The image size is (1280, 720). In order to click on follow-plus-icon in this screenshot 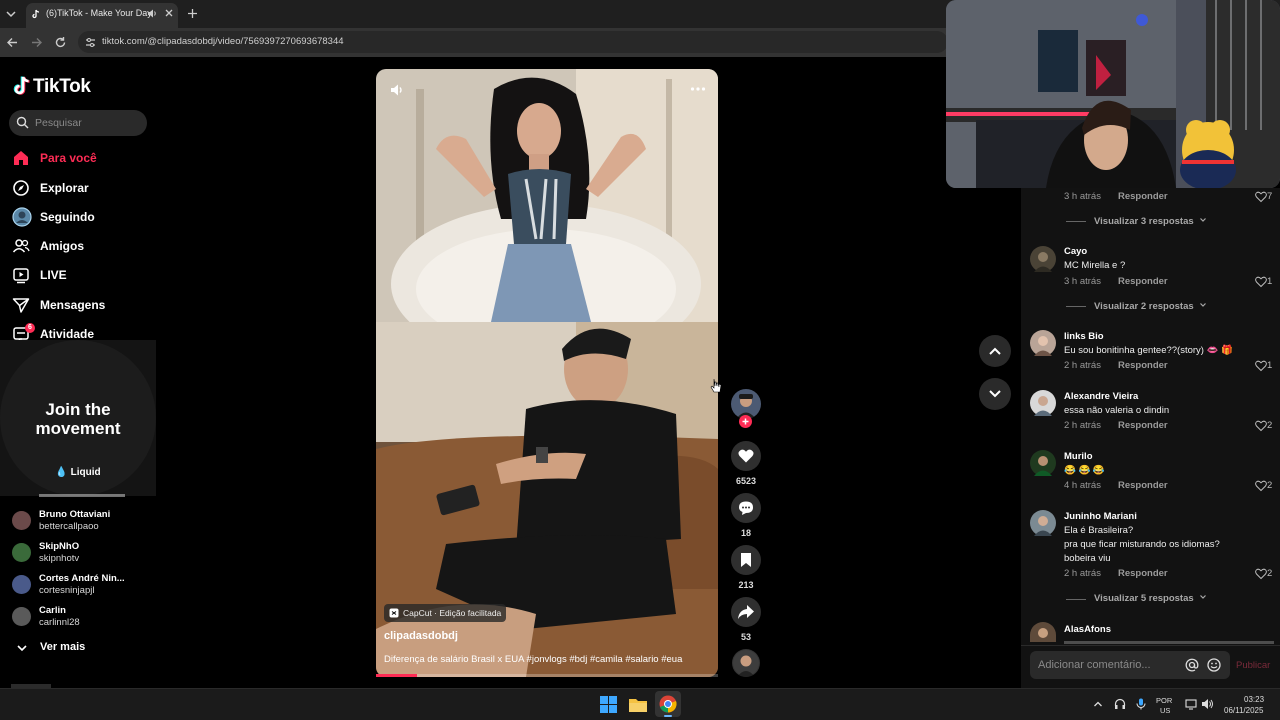, I will do `click(745, 421)`.